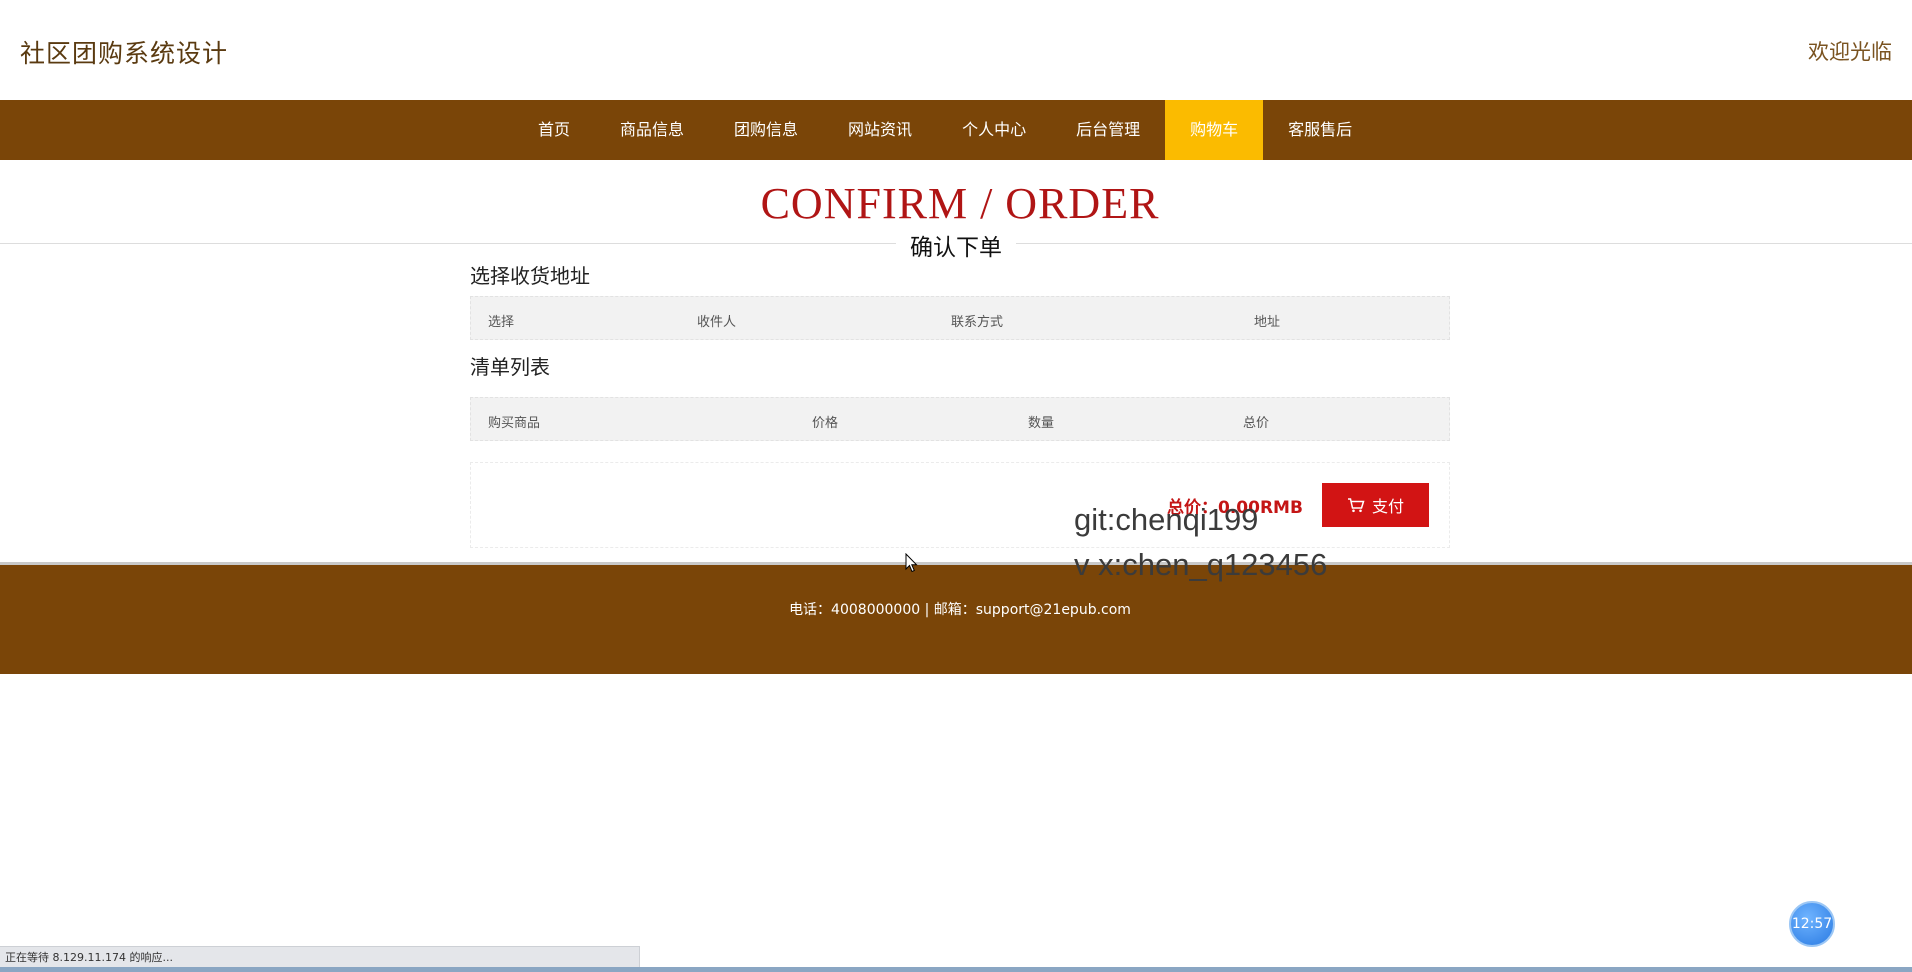 This screenshot has height=972, width=1912. I want to click on column-header-price: 价格, so click(825, 423).